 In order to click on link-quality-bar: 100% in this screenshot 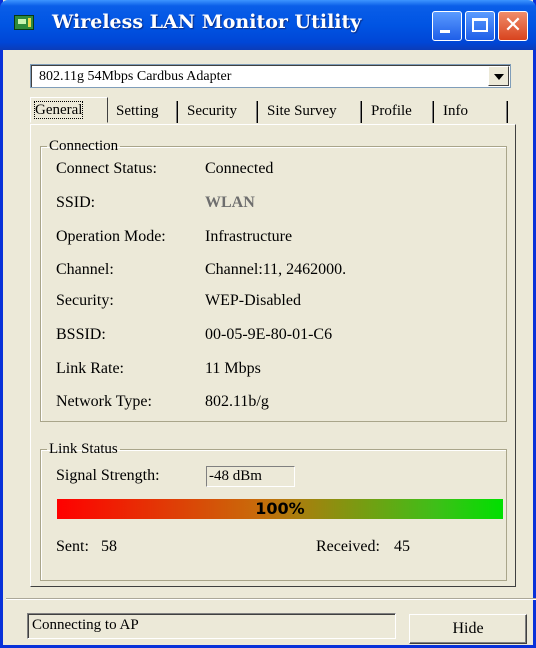, I will do `click(280, 509)`.